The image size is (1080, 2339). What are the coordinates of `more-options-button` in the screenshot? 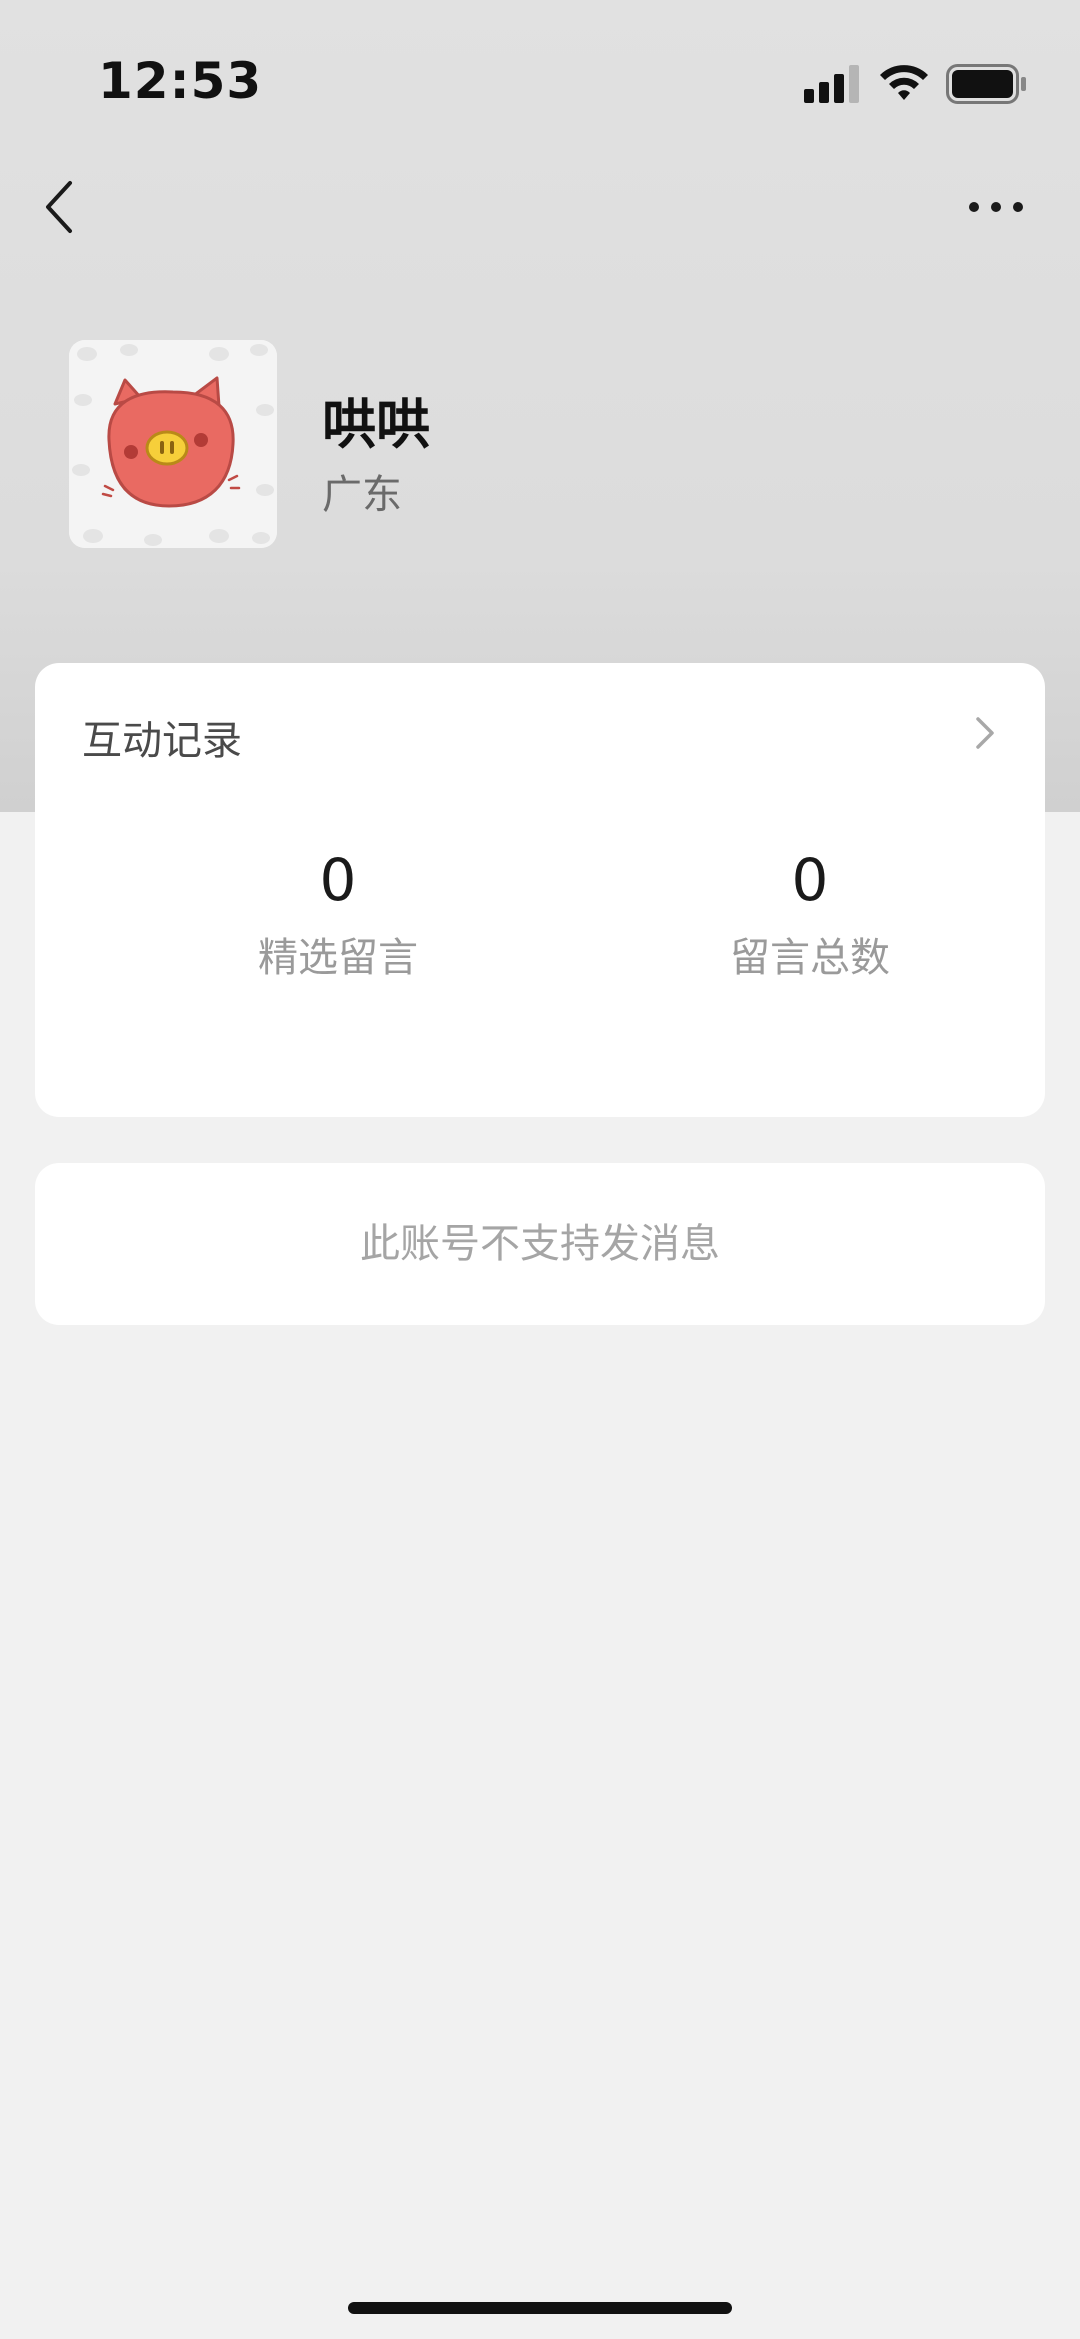 It's located at (996, 207).